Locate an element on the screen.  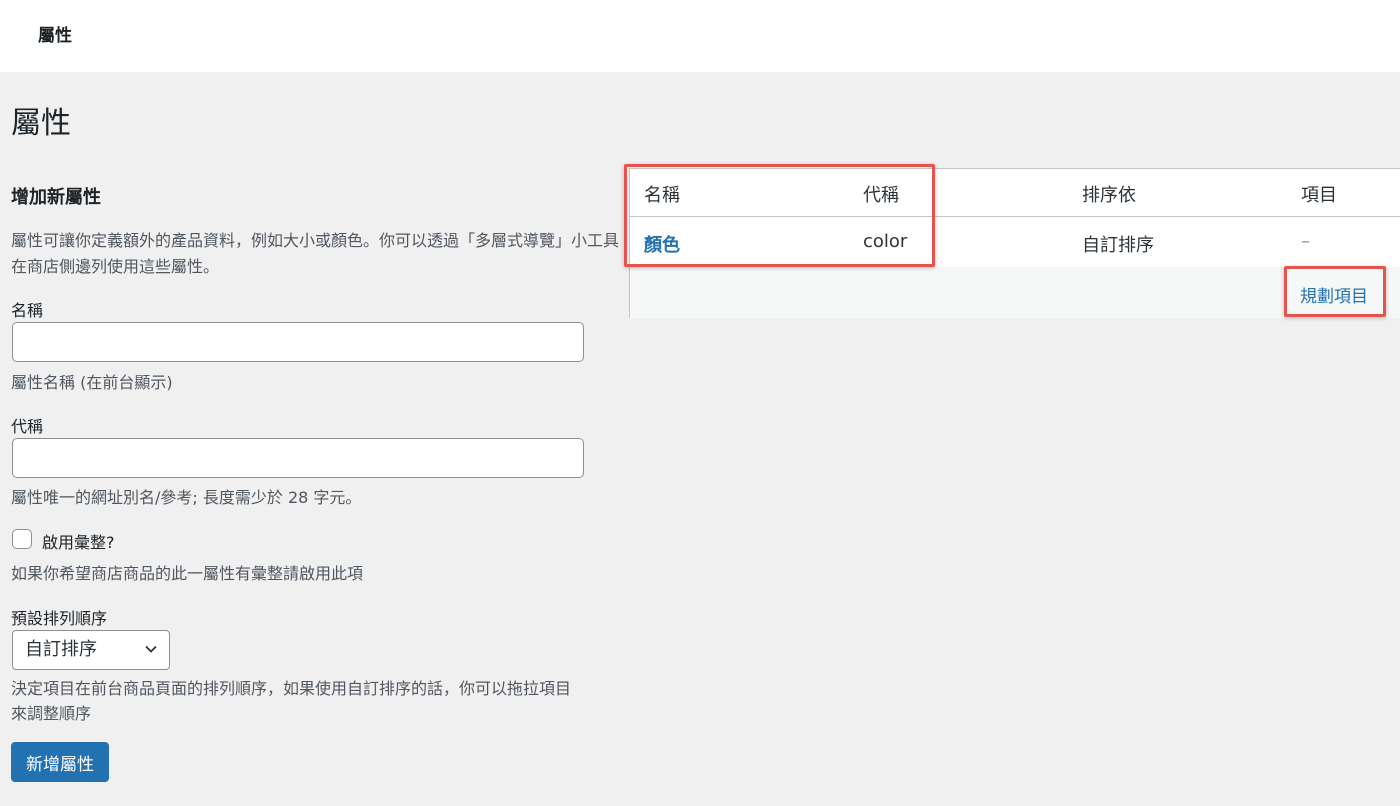
name-input is located at coordinates (298, 342).